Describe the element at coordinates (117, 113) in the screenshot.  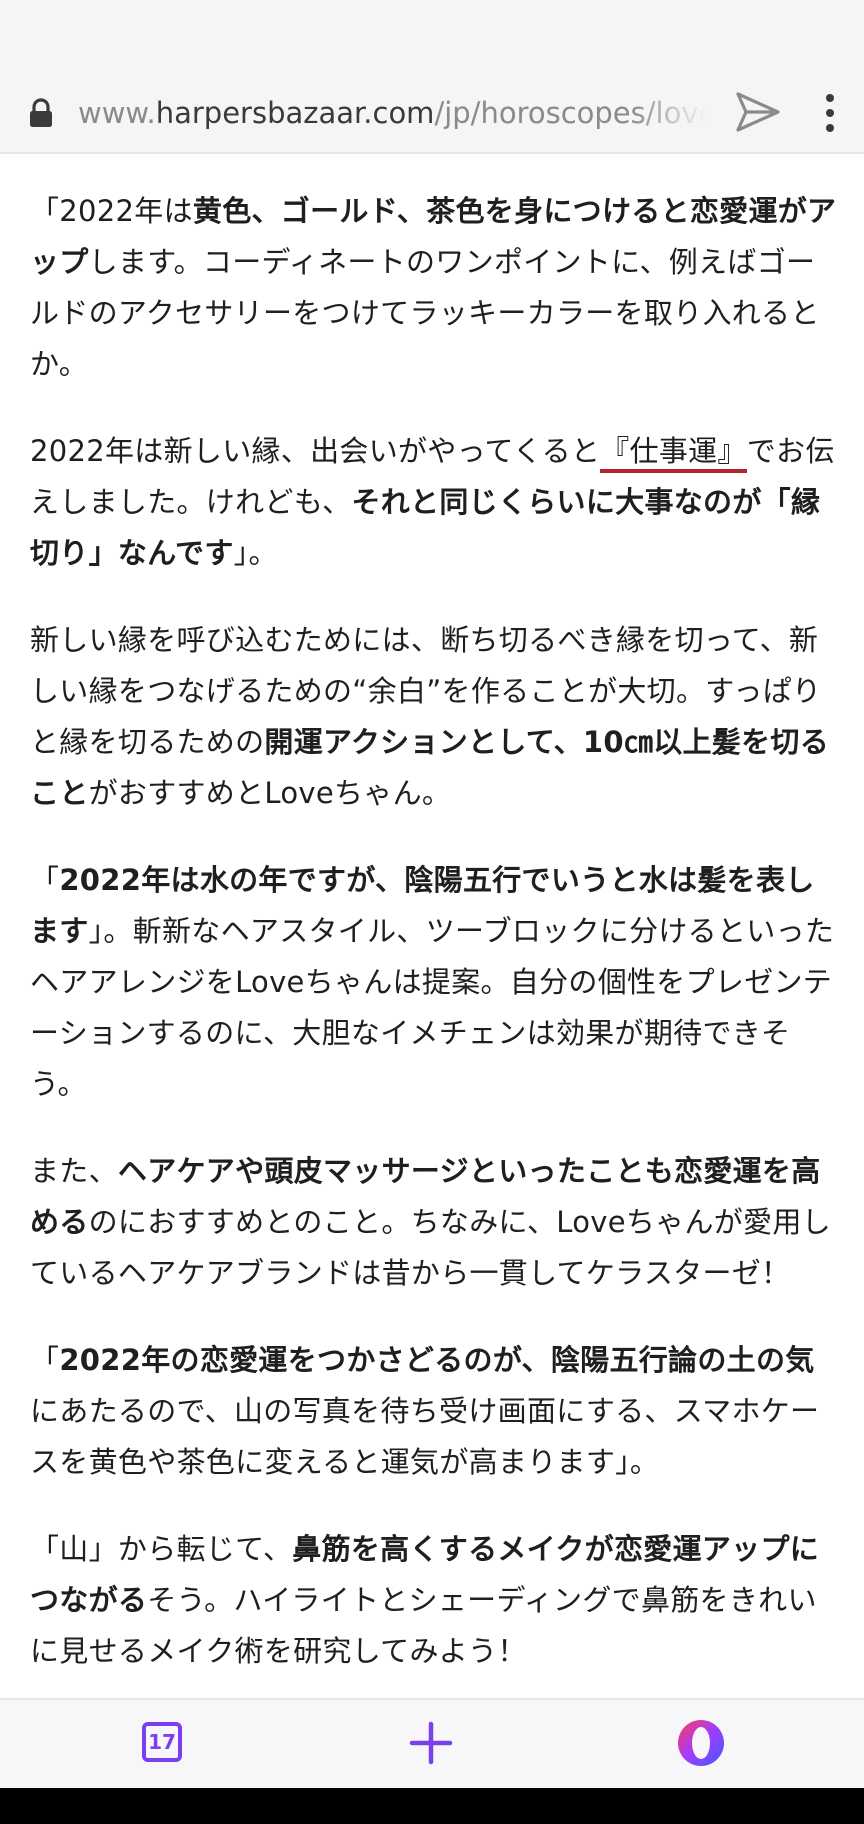
I see `url-scheme: www.` at that location.